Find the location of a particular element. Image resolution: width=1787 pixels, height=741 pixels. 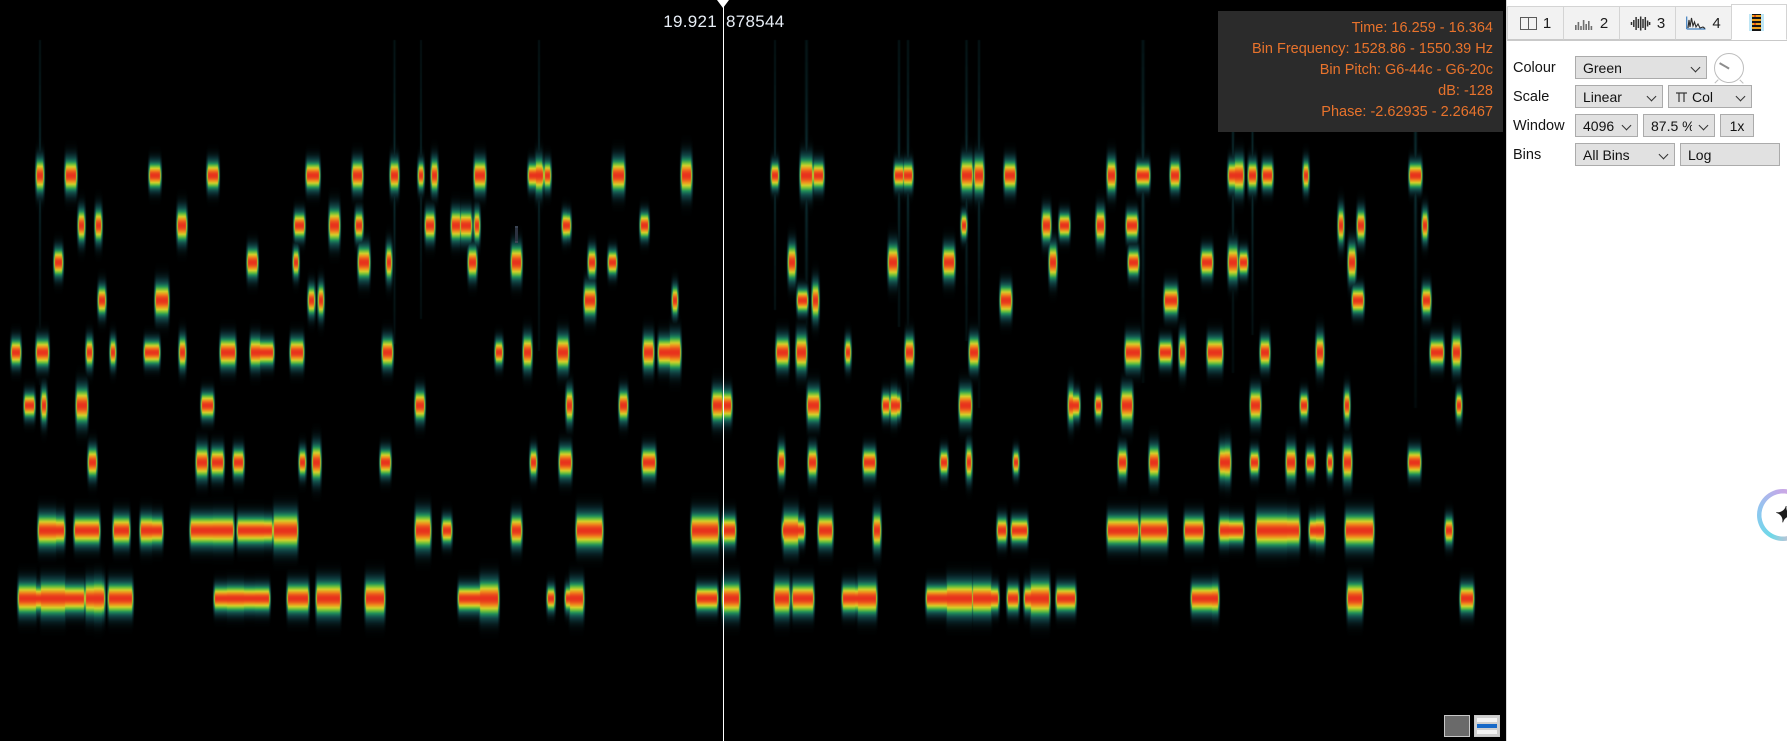

colour-select: Green is located at coordinates (1641, 67).